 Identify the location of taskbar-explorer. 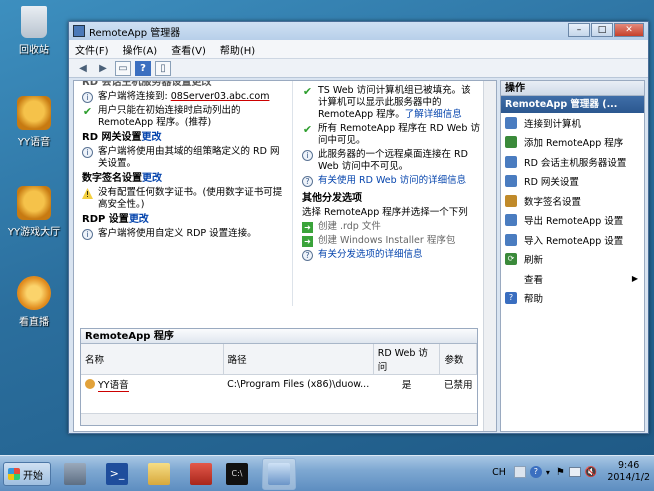
(159, 474).